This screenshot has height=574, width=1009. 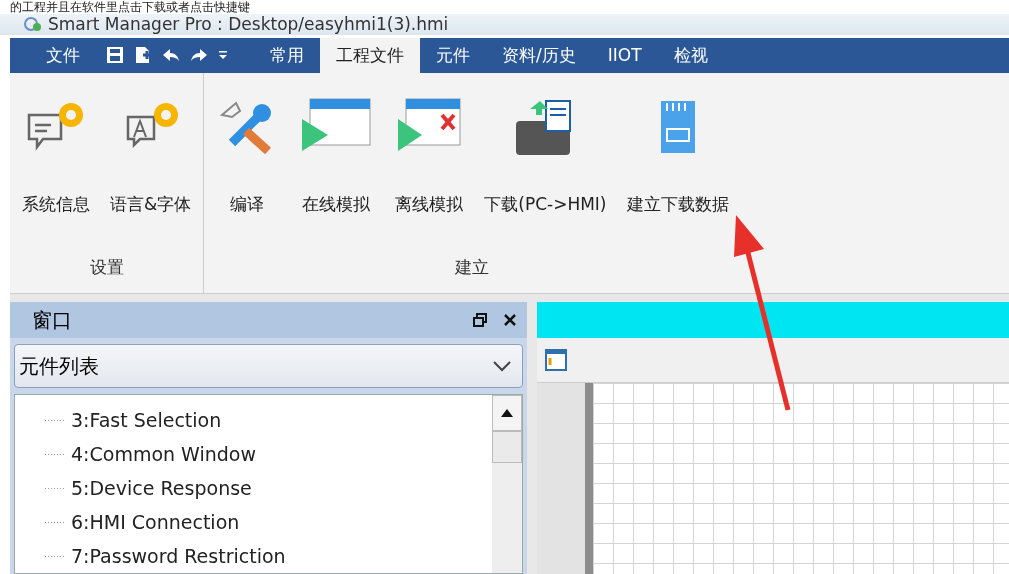 I want to click on app-logo-icon, so click(x=33, y=24).